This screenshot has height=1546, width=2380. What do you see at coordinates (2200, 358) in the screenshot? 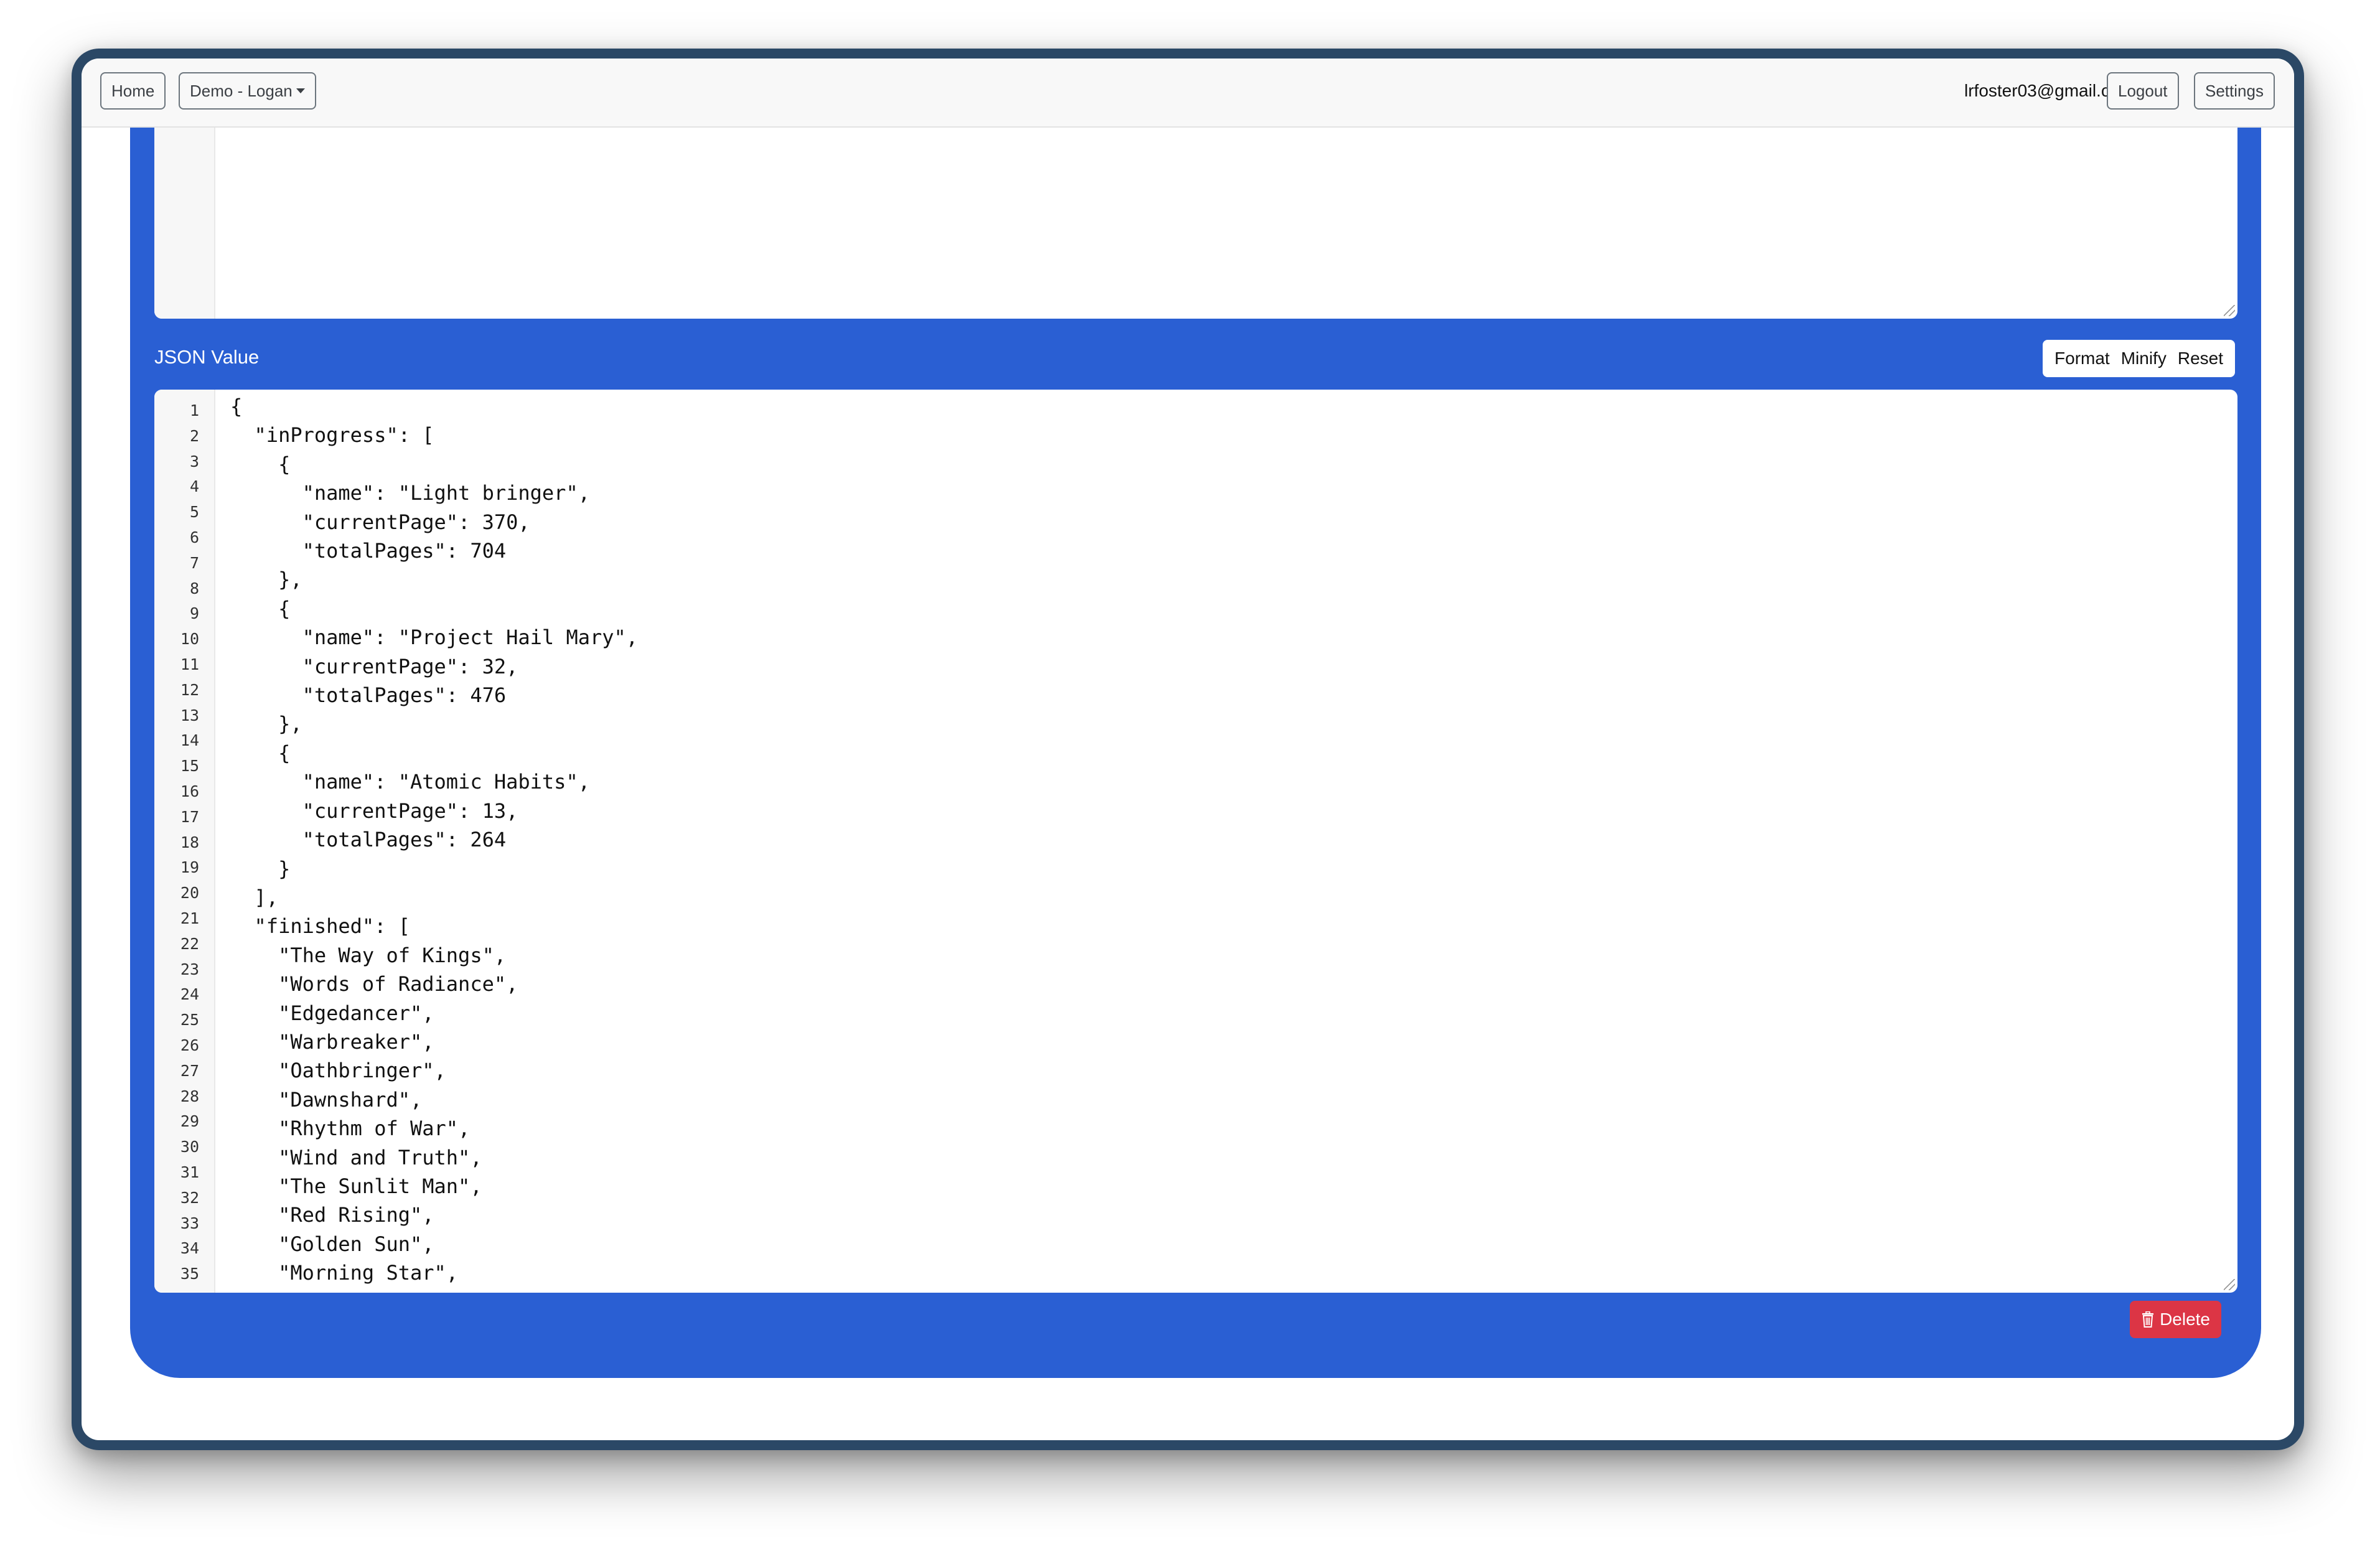
I see `reset-button: Reset` at bounding box center [2200, 358].